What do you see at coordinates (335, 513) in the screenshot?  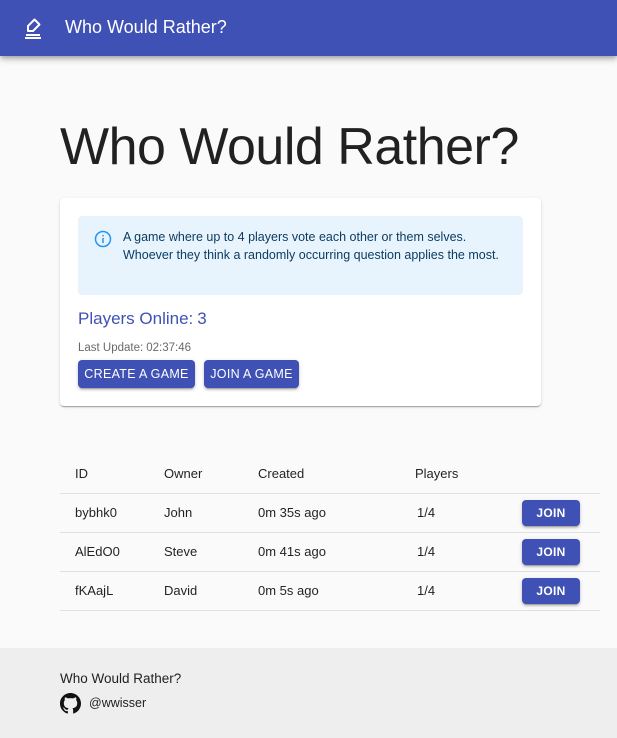 I see `game-created: 0m 35s ago` at bounding box center [335, 513].